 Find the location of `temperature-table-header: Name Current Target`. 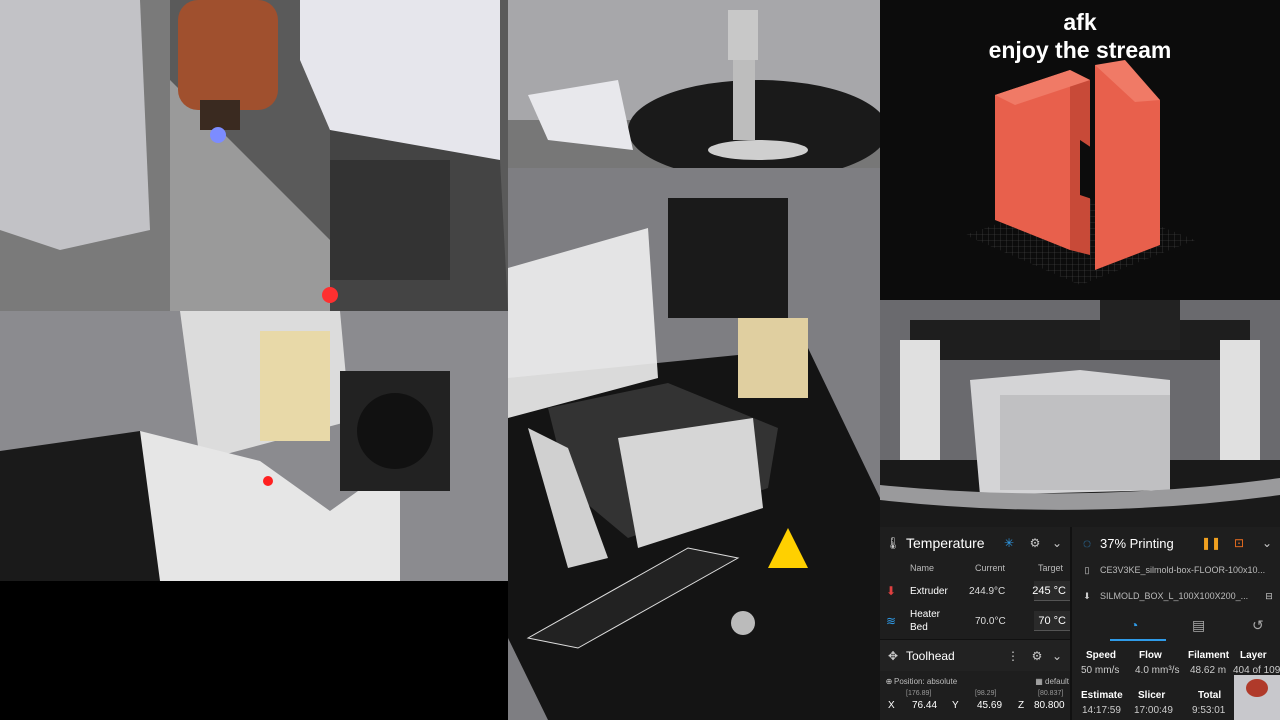

temperature-table-header: Name Current Target is located at coordinates (975, 568).